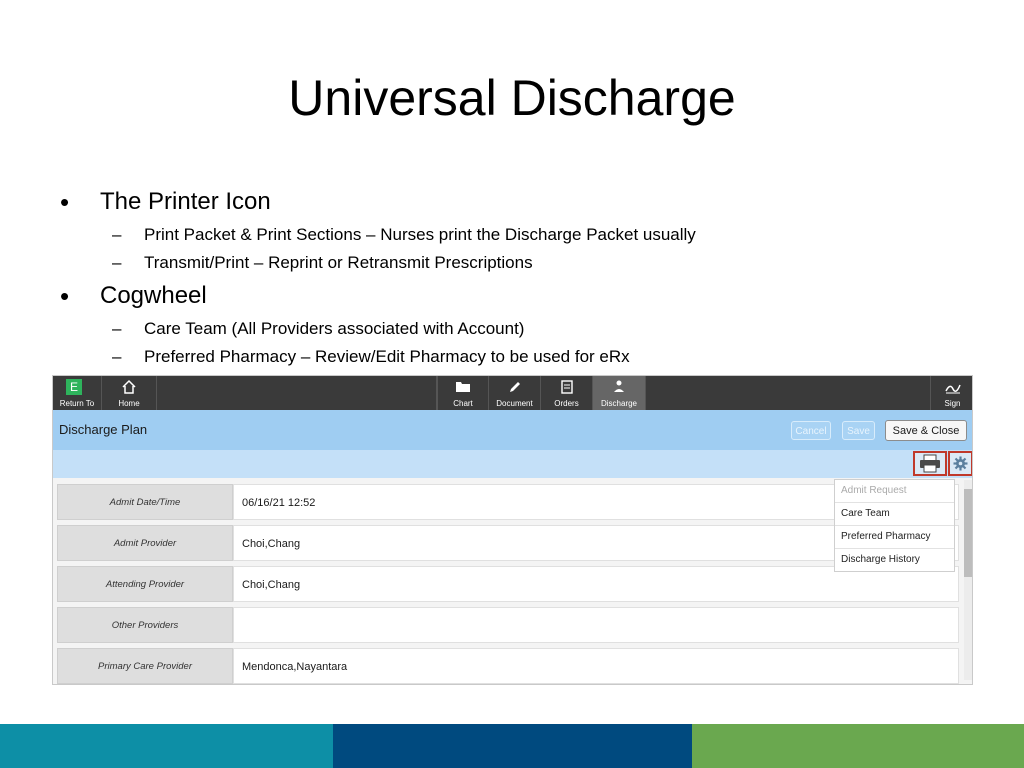  What do you see at coordinates (811, 430) in the screenshot?
I see `cancel-button: Cancel` at bounding box center [811, 430].